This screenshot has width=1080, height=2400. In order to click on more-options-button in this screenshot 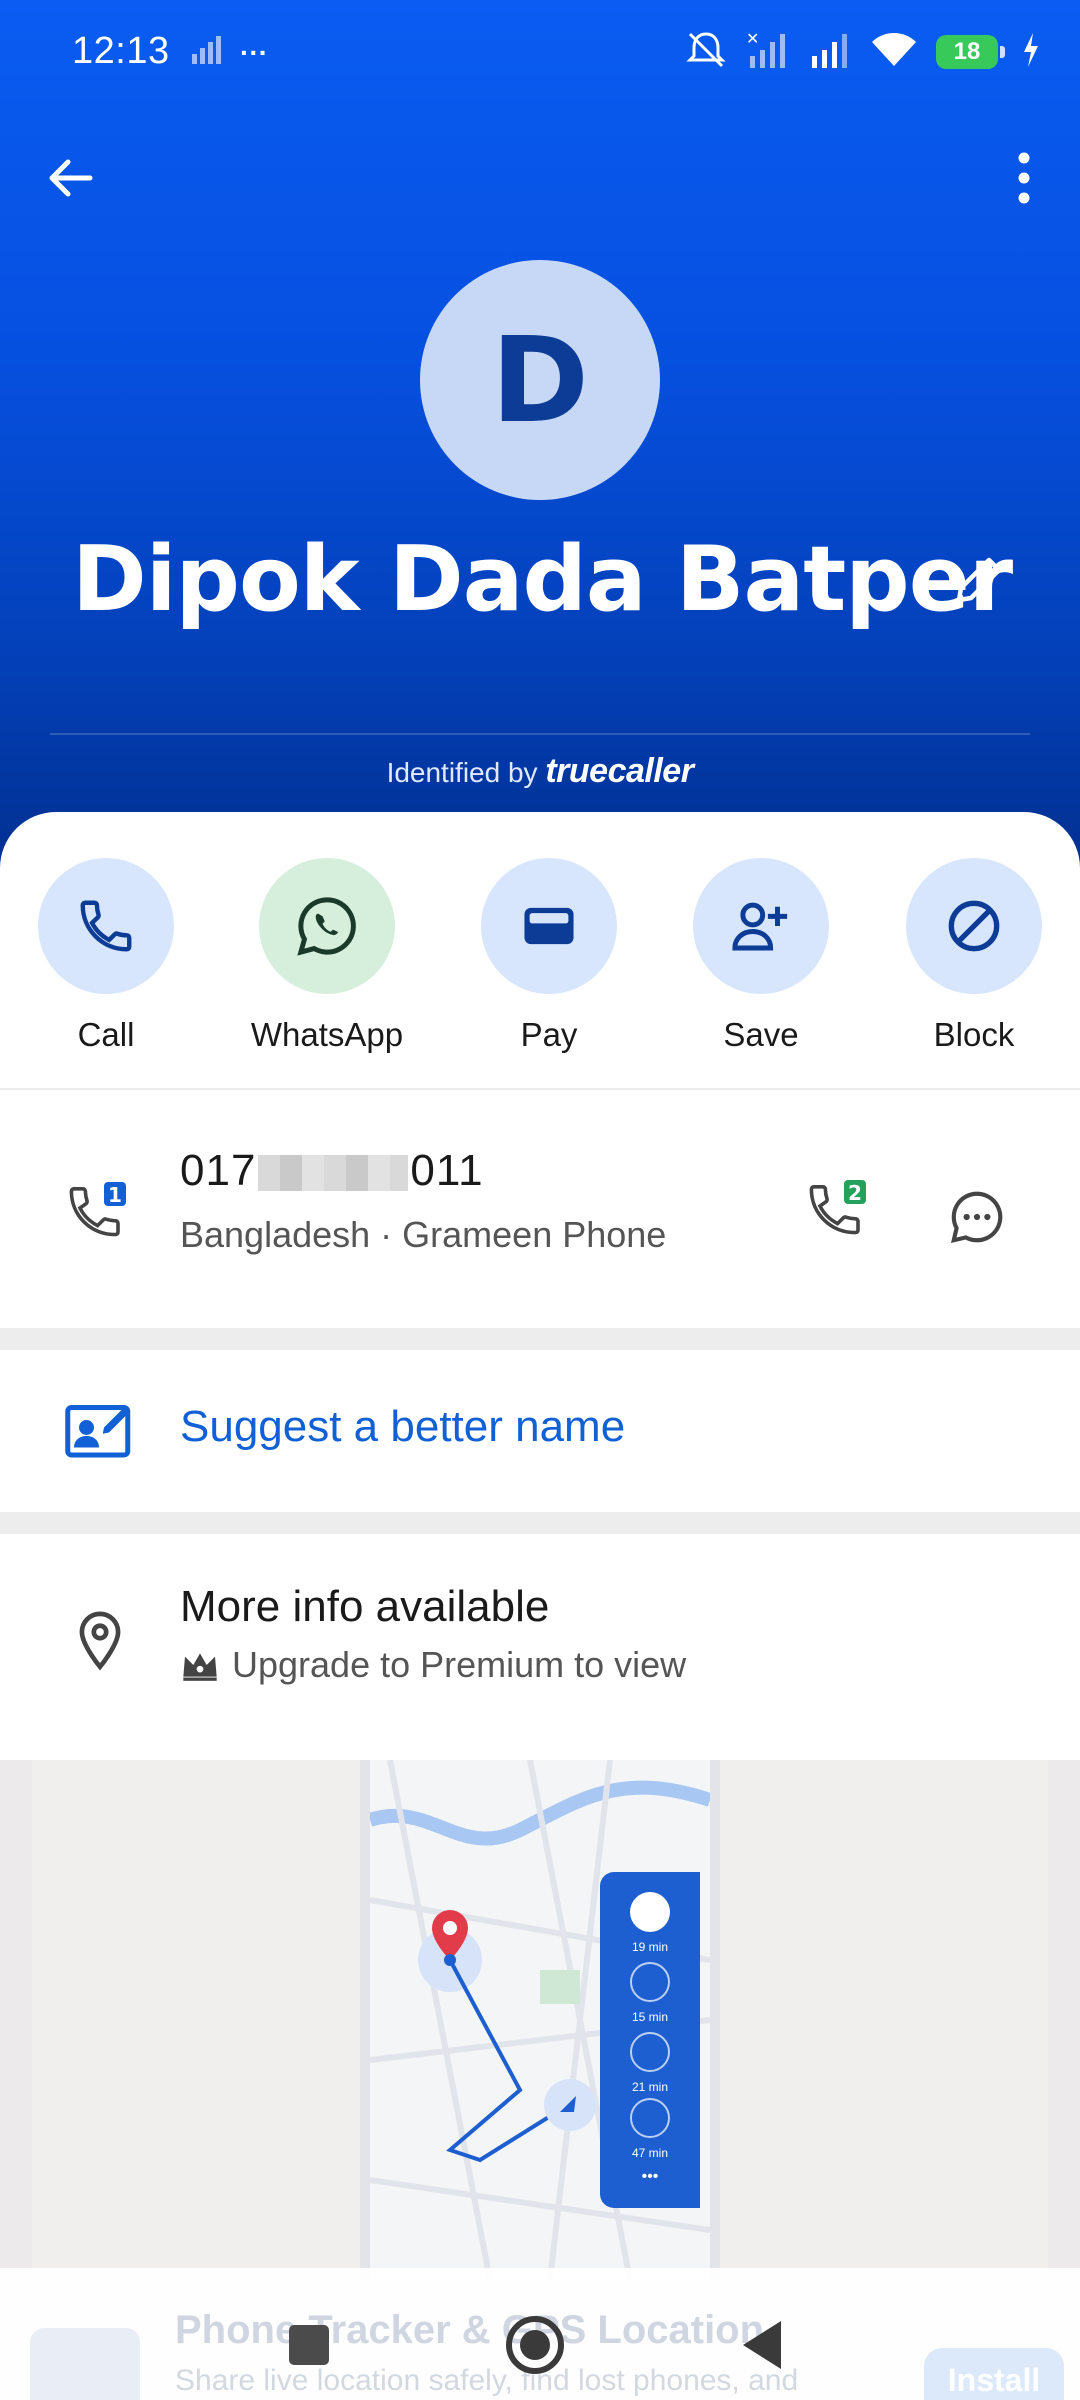, I will do `click(1024, 178)`.